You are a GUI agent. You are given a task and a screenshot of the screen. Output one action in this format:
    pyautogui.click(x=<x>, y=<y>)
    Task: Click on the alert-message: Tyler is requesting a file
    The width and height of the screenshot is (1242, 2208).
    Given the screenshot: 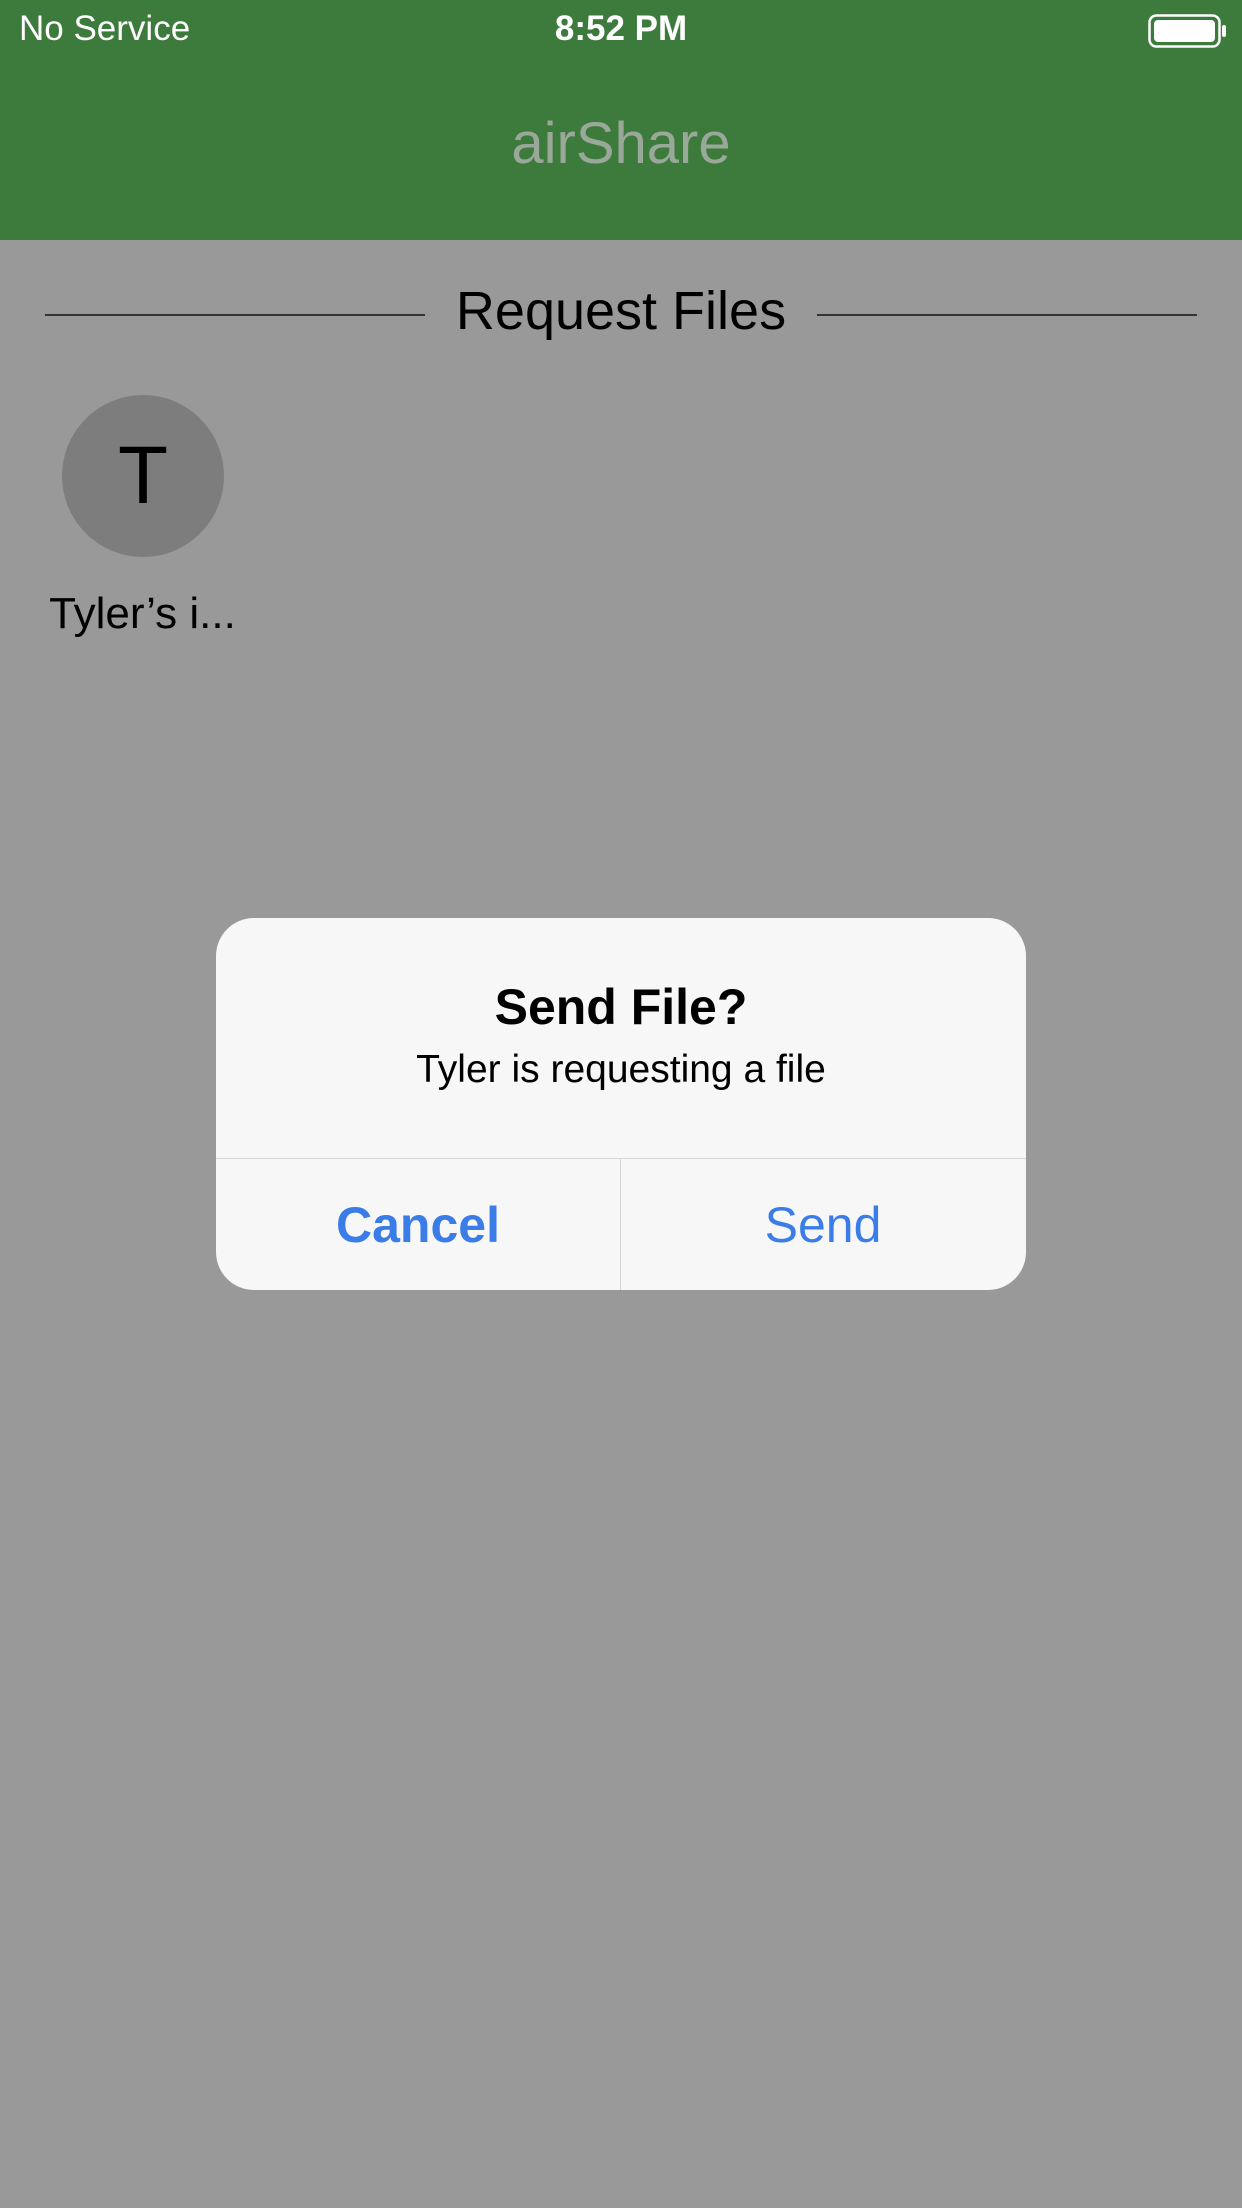 What is the action you would take?
    pyautogui.click(x=621, y=1069)
    